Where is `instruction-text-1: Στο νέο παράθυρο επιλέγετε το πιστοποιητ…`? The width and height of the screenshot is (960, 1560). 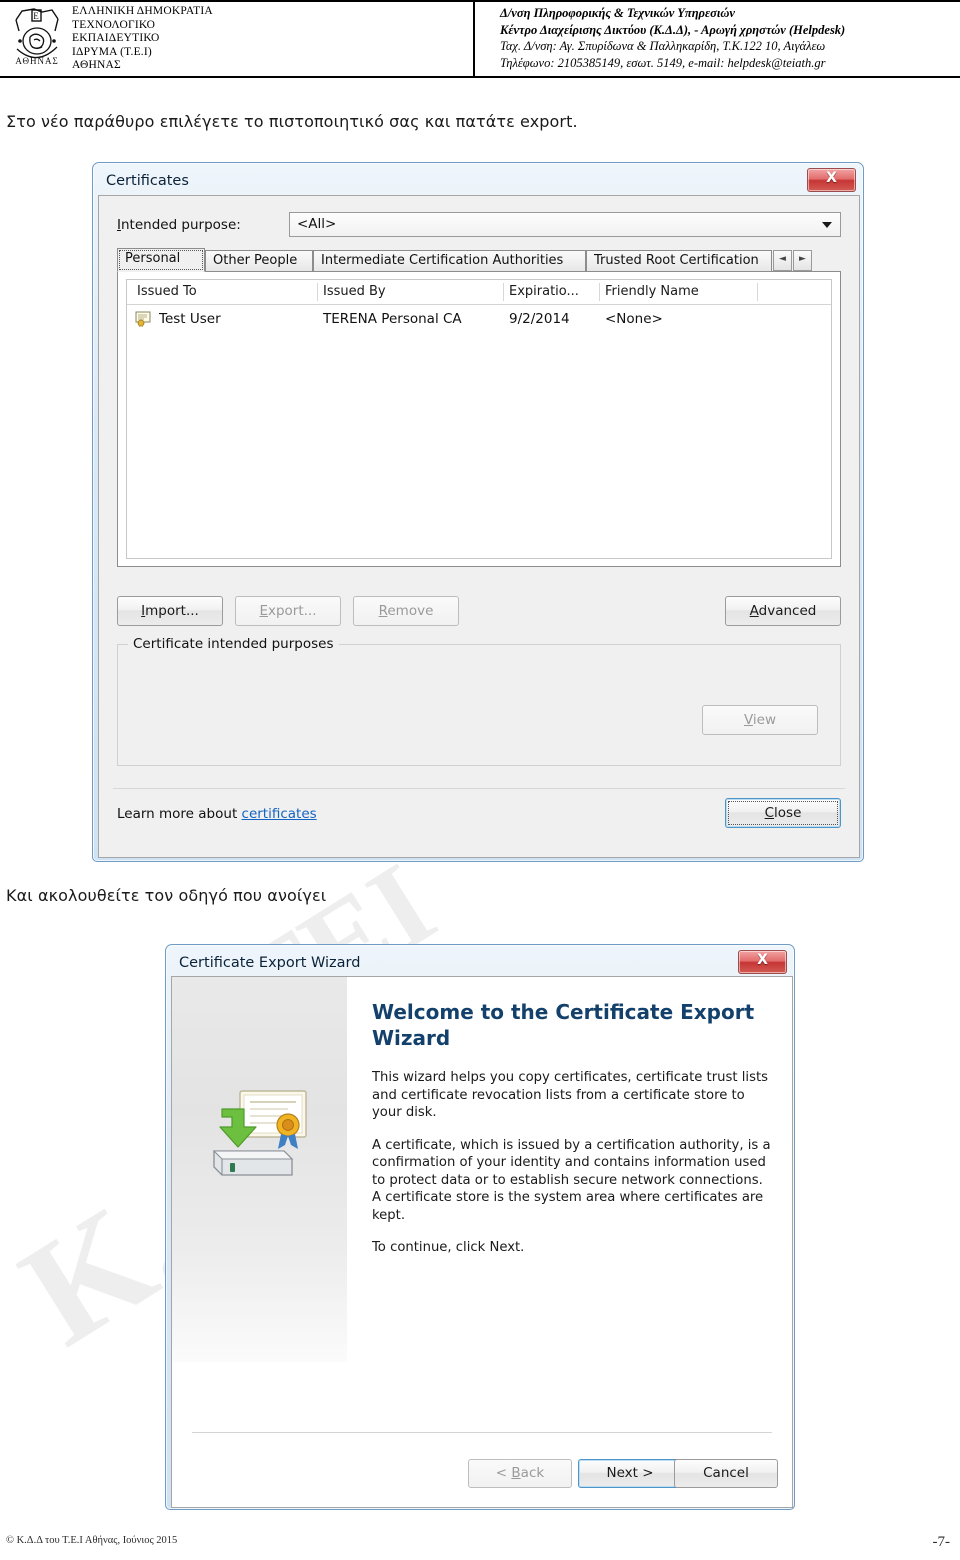 instruction-text-1: Στο νέο παράθυρο επιλέγετε το πιστοποιητ… is located at coordinates (292, 121).